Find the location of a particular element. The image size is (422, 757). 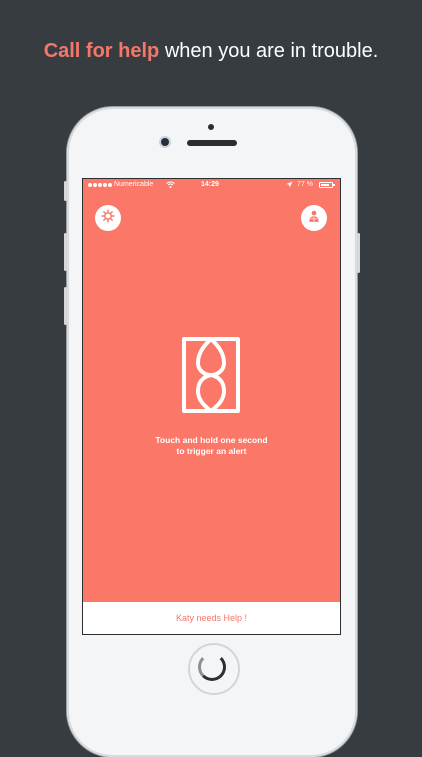

contact-button is located at coordinates (314, 218).